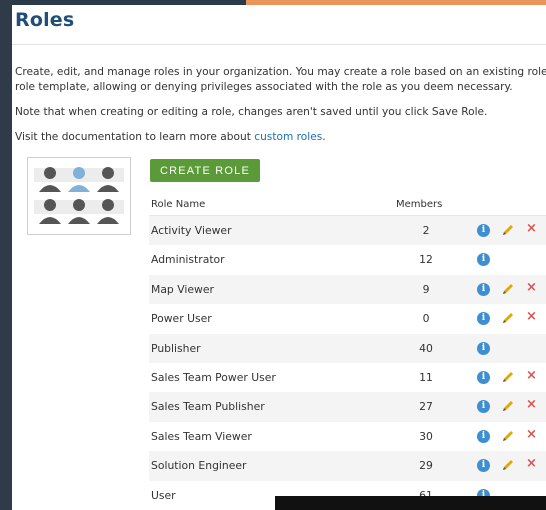 The height and width of the screenshot is (510, 546). I want to click on role-name: Administrator, so click(188, 260).